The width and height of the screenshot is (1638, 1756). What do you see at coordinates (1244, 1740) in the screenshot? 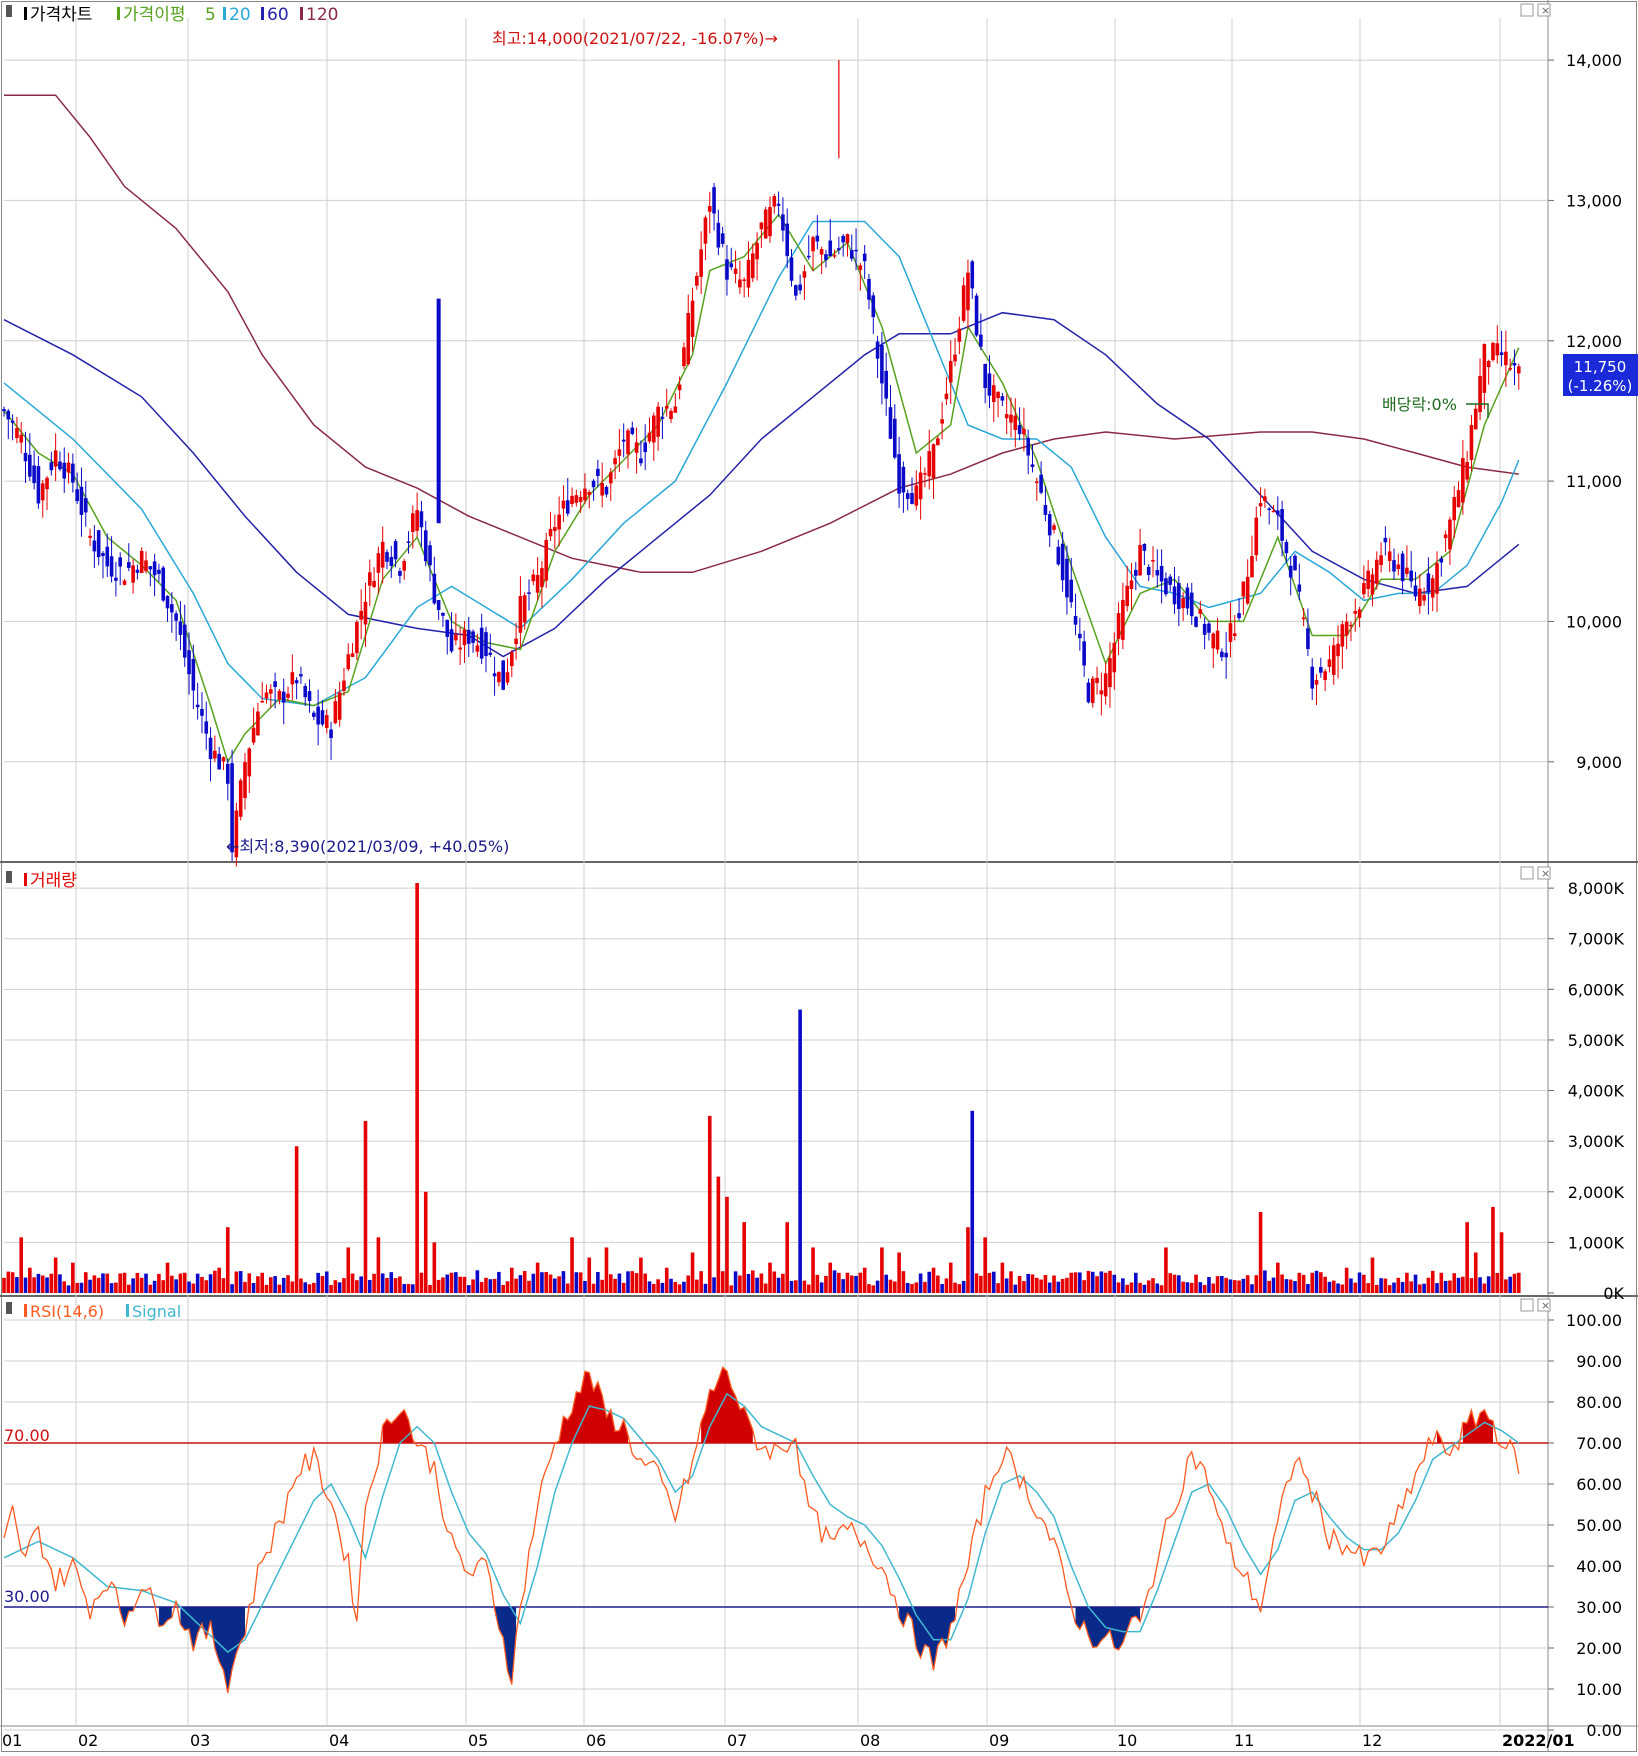
I see `x-tick-label: 11` at bounding box center [1244, 1740].